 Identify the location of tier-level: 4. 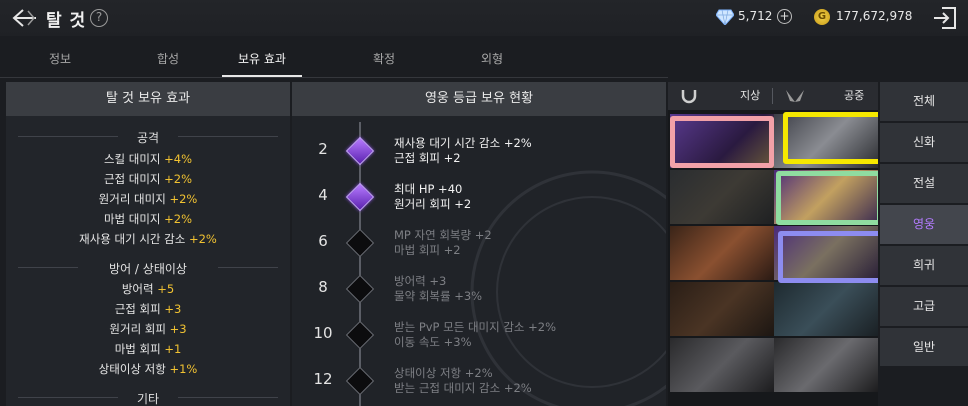
(323, 195).